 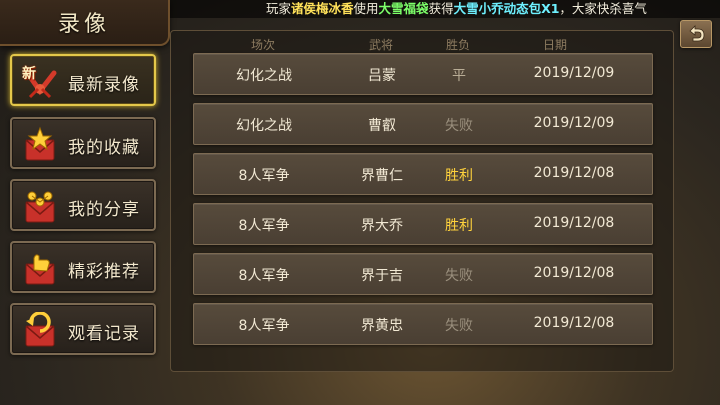 What do you see at coordinates (423, 324) in the screenshot?
I see `table-row: 8人军争 界黄忠 失败 2019/12/08` at bounding box center [423, 324].